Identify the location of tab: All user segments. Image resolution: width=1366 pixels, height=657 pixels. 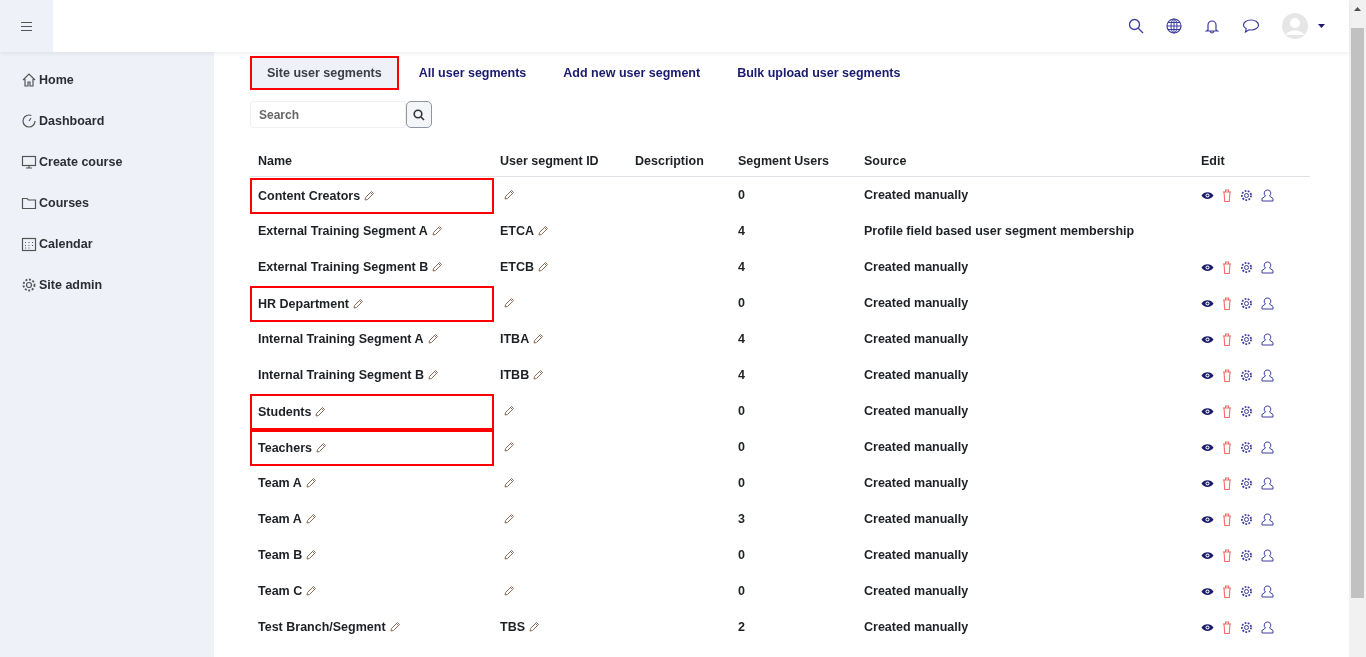
(472, 73).